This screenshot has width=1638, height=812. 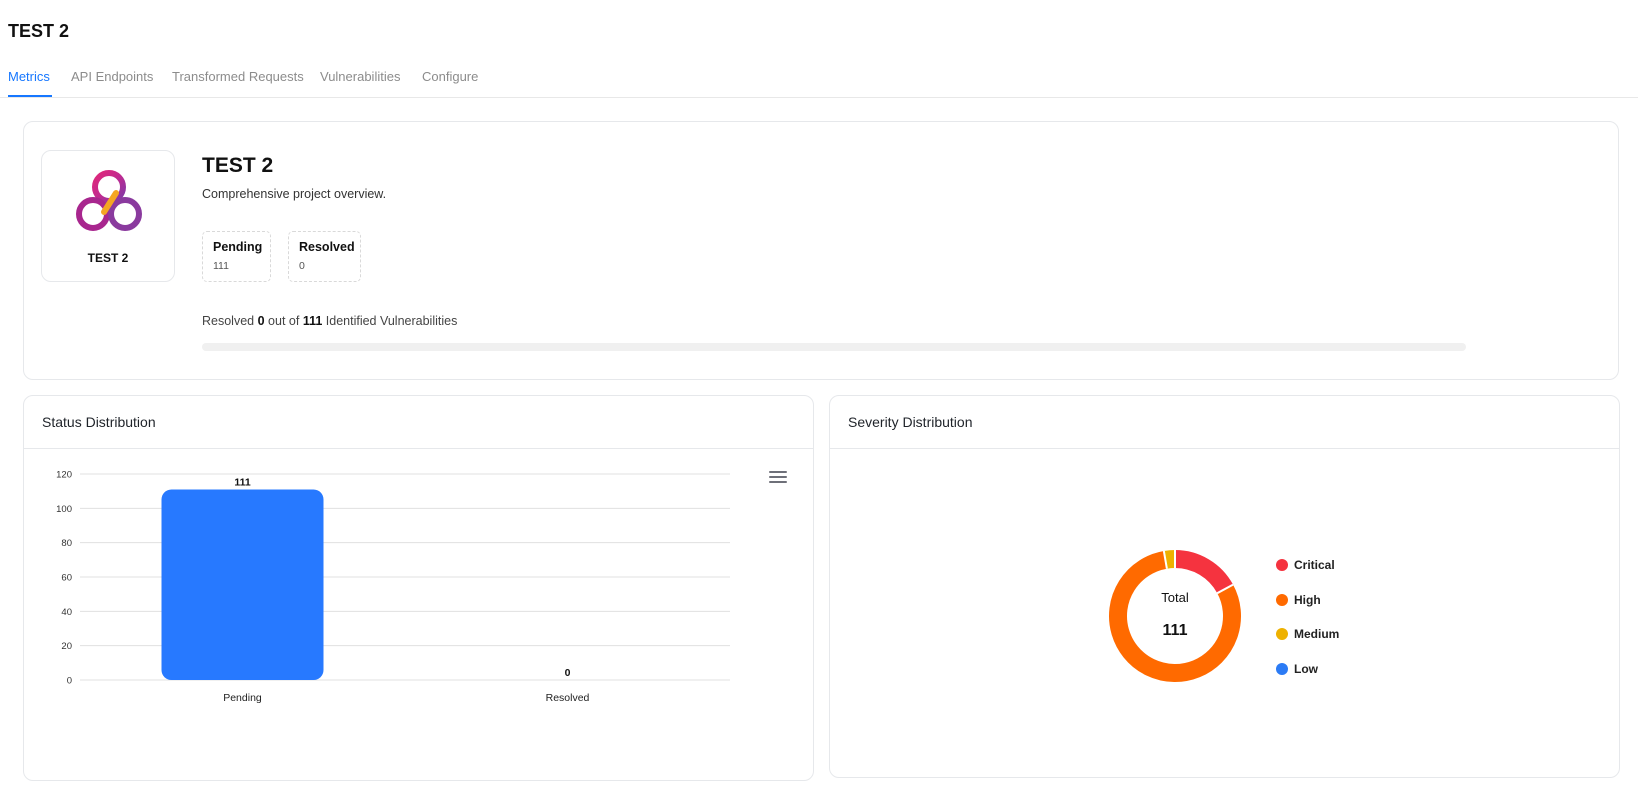 I want to click on tab-api-endpoints: API Endpoints, so click(x=112, y=76).